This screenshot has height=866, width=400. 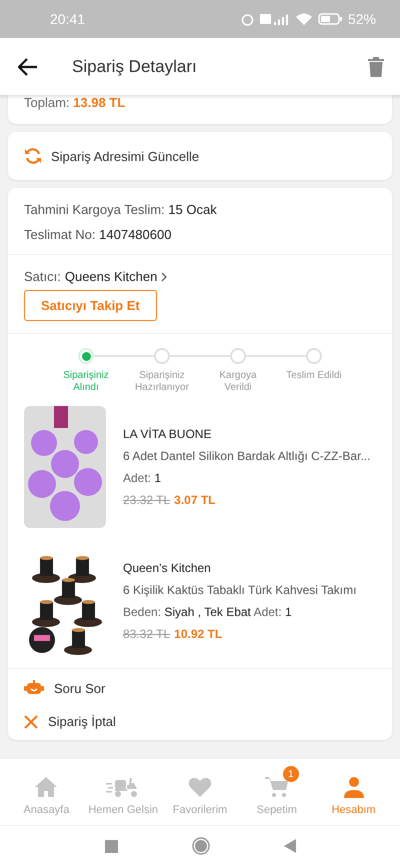 I want to click on price: 10.92 TL, so click(x=198, y=634).